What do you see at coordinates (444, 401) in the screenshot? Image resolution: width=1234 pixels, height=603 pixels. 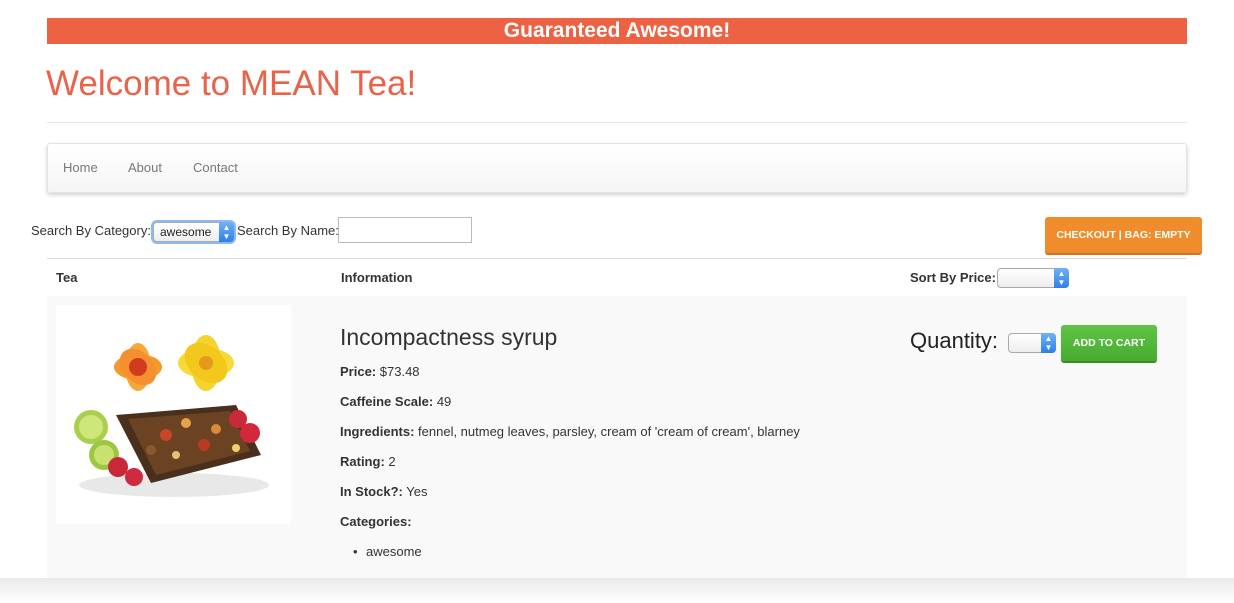 I see `caffeine-value: 49` at bounding box center [444, 401].